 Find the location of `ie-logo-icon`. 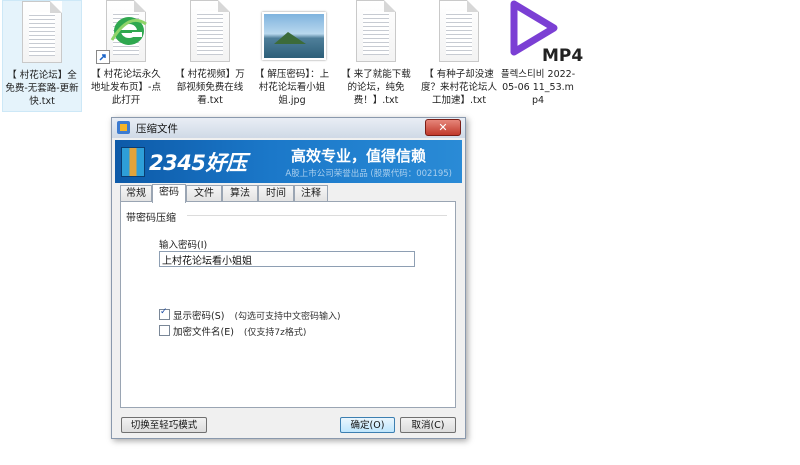

ie-logo-icon is located at coordinates (128, 31).